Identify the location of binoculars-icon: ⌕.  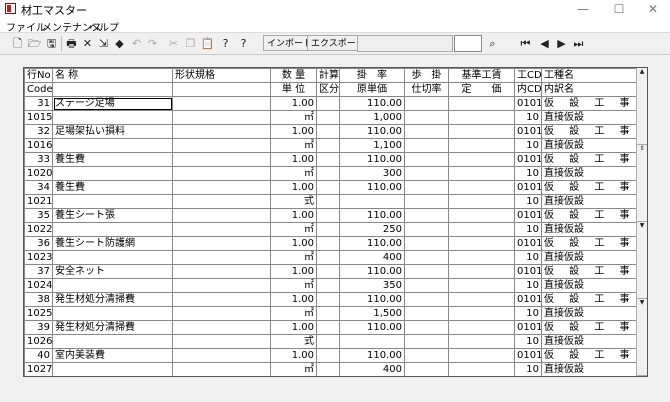
(492, 43).